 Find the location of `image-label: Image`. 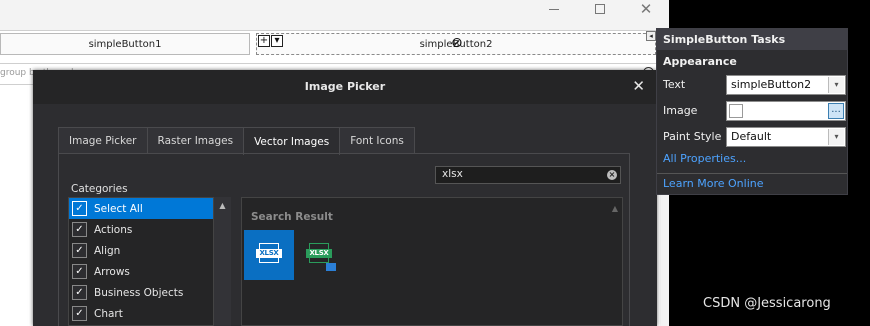

image-label: Image is located at coordinates (680, 110).